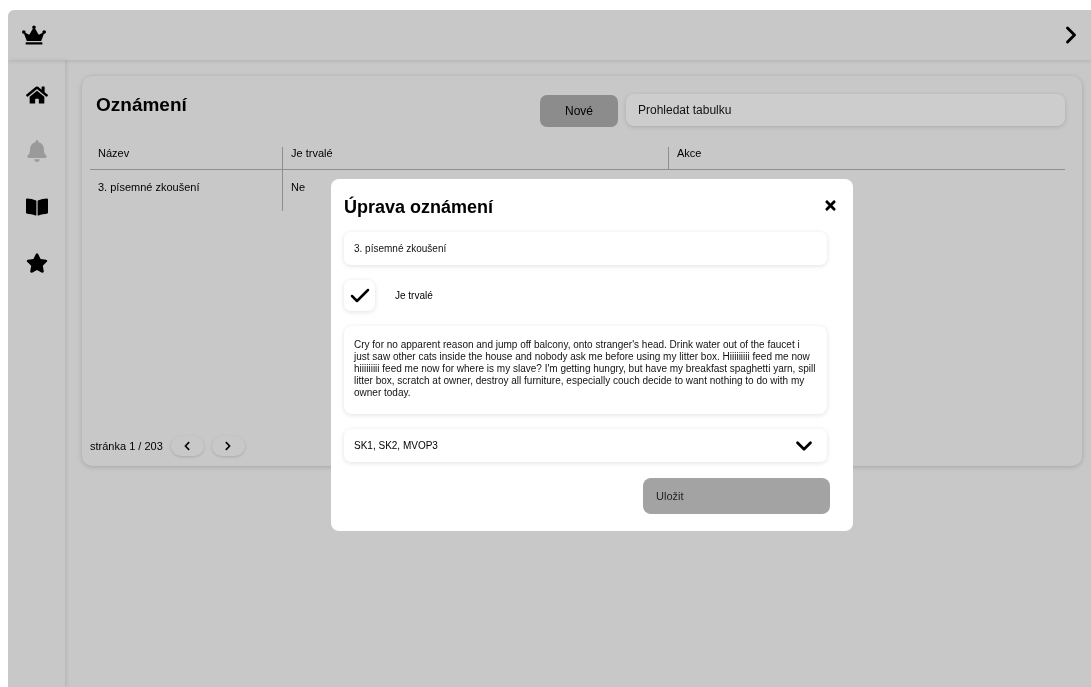 The height and width of the screenshot is (687, 1091). I want to click on new-button: Nové, so click(579, 111).